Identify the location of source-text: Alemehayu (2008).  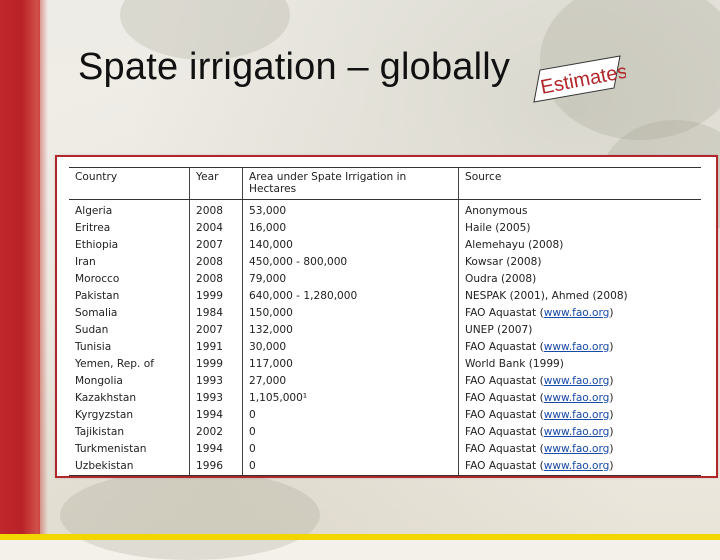
(514, 245).